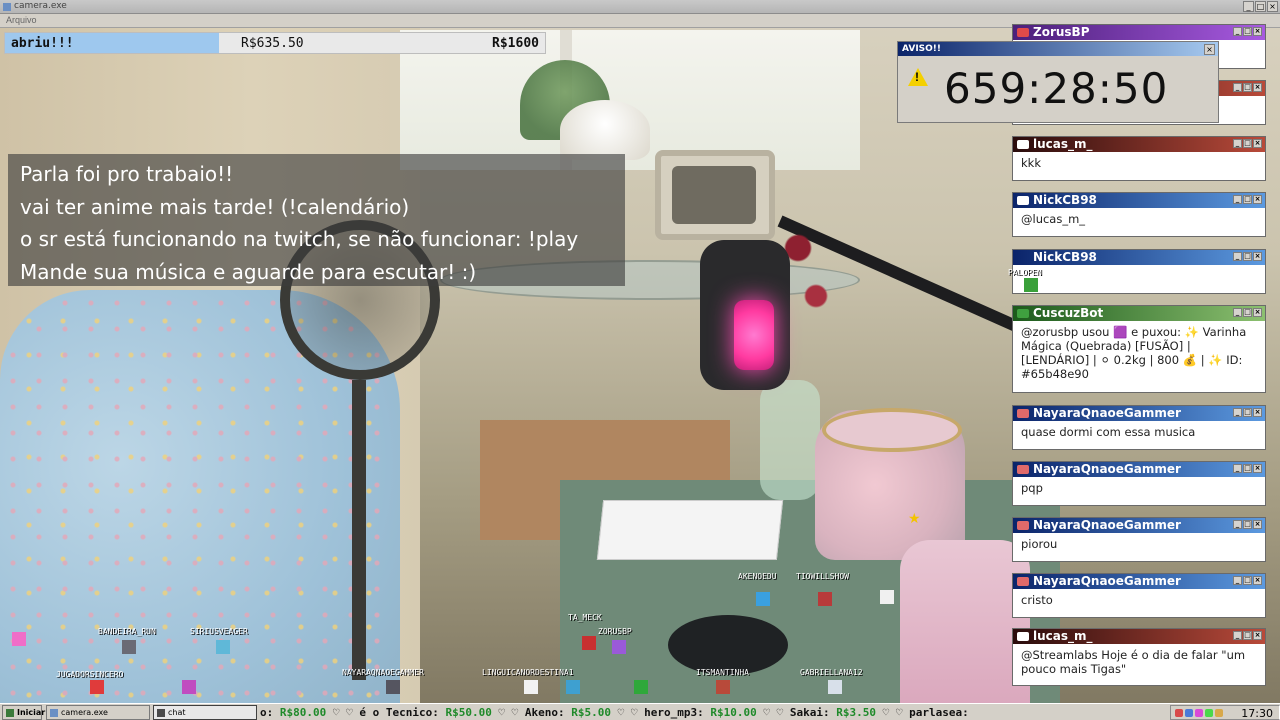 The image size is (1280, 720). I want to click on start-button: Iniciar, so click(24, 712).